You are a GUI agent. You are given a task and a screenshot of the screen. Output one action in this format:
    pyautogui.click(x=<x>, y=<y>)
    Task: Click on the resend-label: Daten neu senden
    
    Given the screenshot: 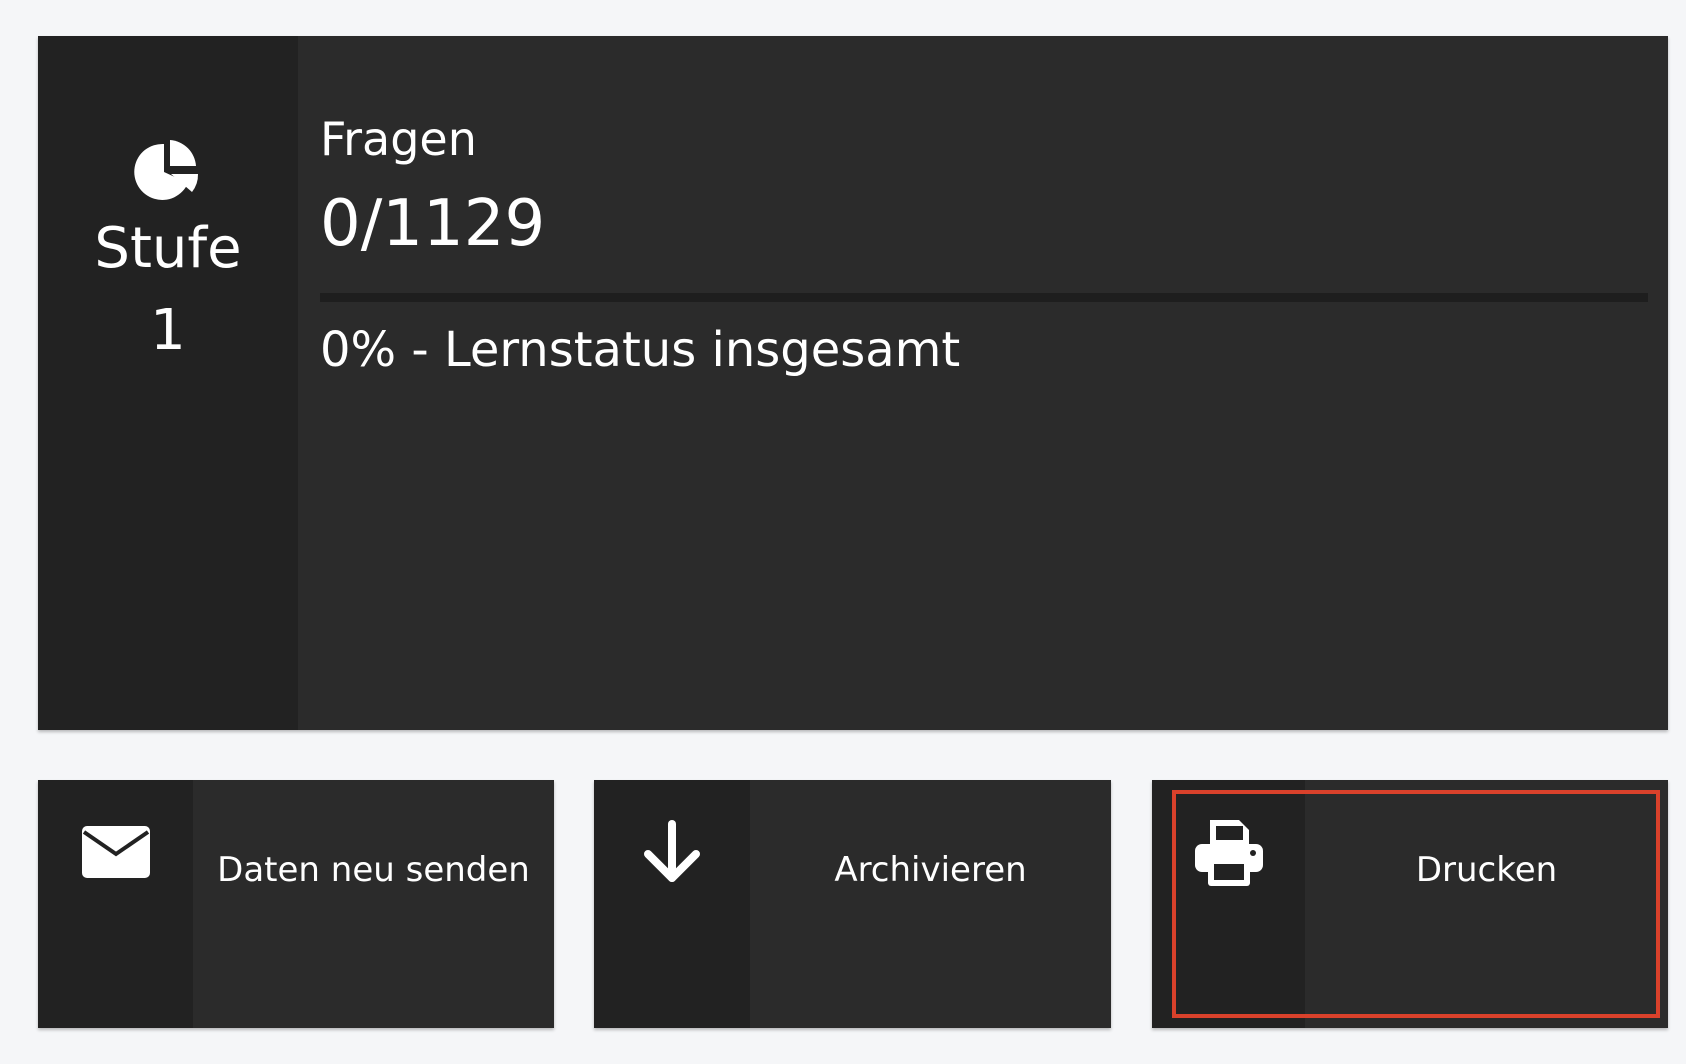 What is the action you would take?
    pyautogui.click(x=373, y=870)
    